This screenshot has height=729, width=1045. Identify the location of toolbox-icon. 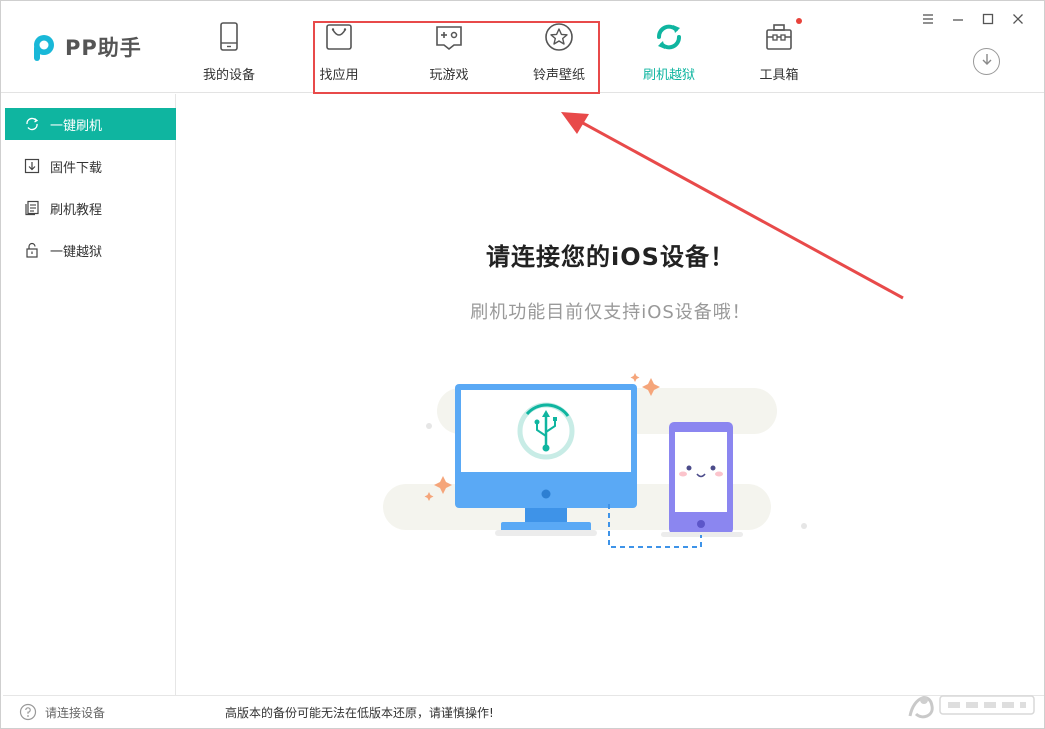
(779, 37).